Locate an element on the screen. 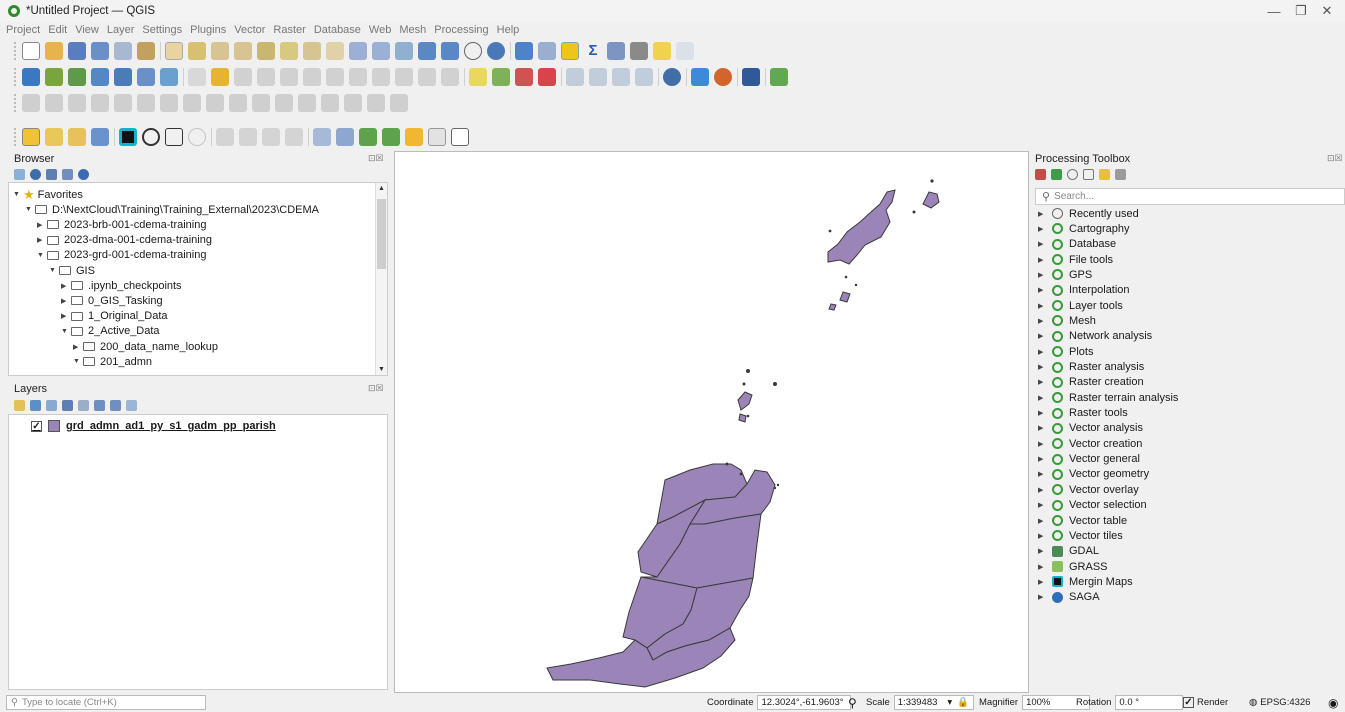  toolbox-item: ▶ Raster analysis is located at coordinates (1091, 367).